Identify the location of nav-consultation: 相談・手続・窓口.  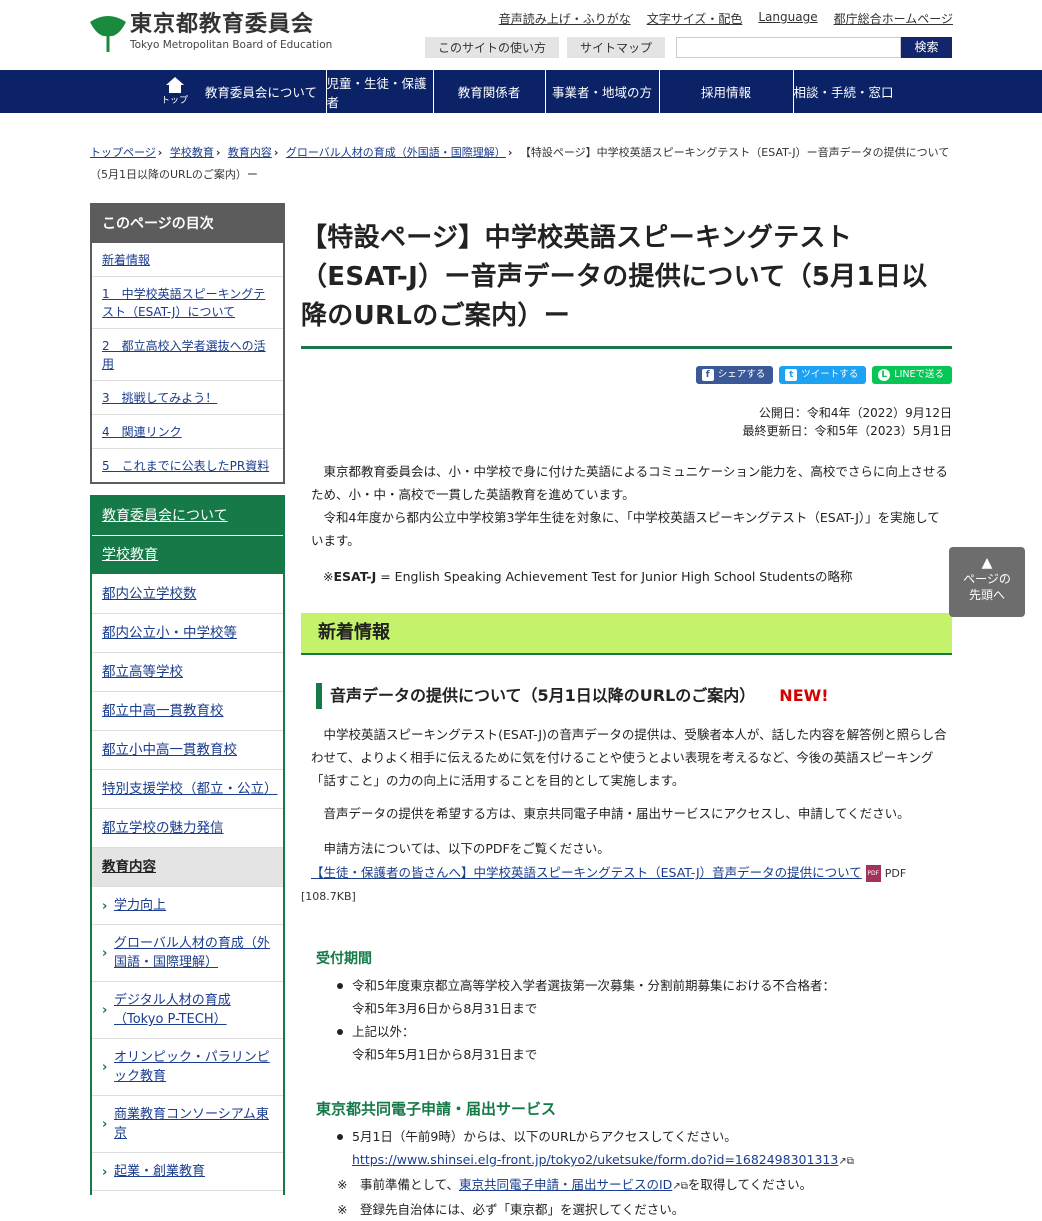
(844, 91).